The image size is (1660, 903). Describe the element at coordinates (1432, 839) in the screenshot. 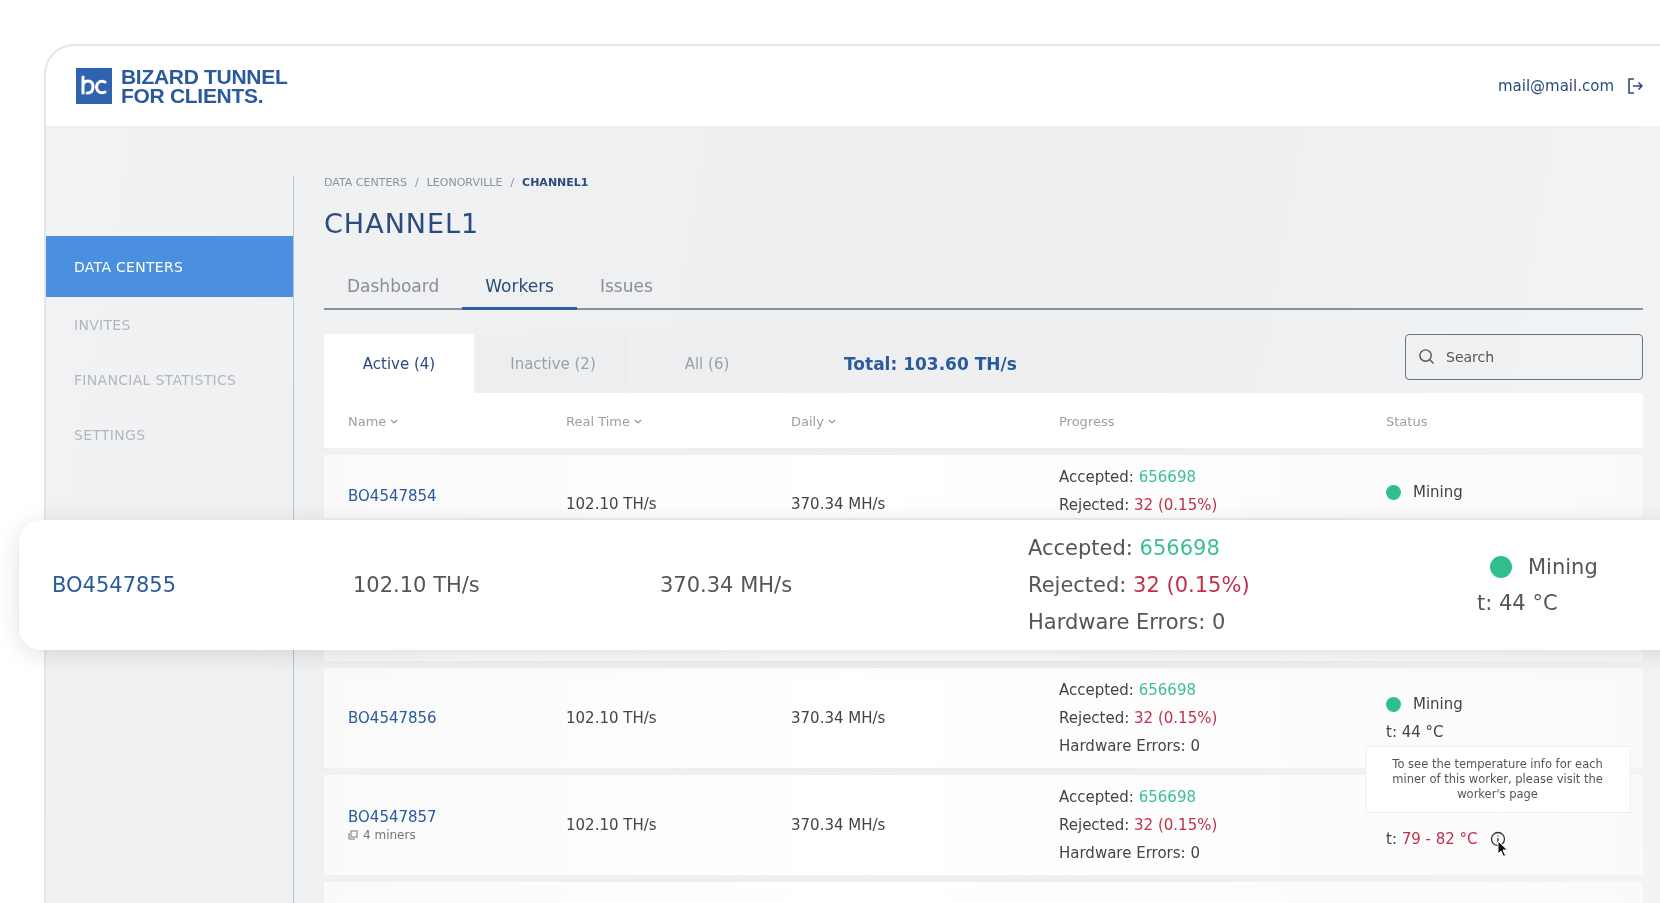

I see `temperature-reading: t: 79 - 82 °C` at that location.